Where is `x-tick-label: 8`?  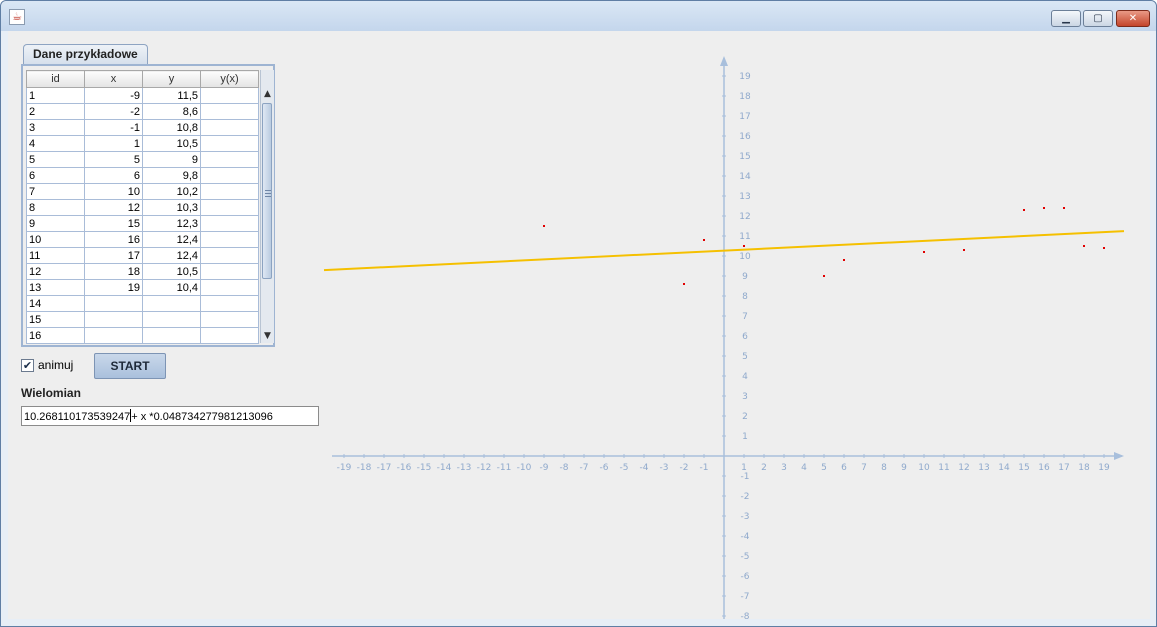 x-tick-label: 8 is located at coordinates (884, 468).